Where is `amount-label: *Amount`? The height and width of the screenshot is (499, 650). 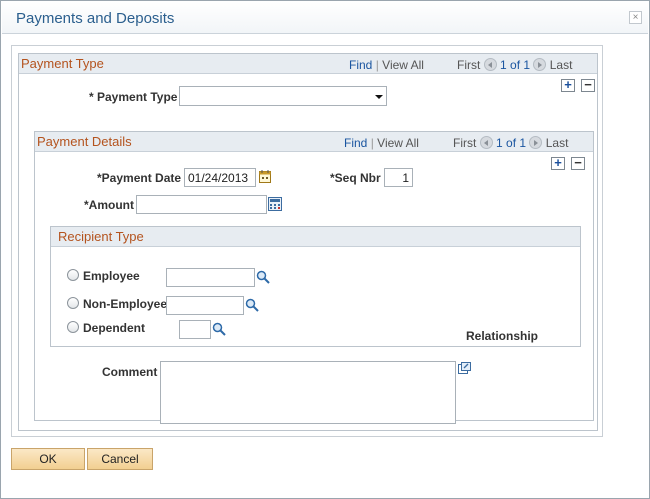 amount-label: *Amount is located at coordinates (109, 205).